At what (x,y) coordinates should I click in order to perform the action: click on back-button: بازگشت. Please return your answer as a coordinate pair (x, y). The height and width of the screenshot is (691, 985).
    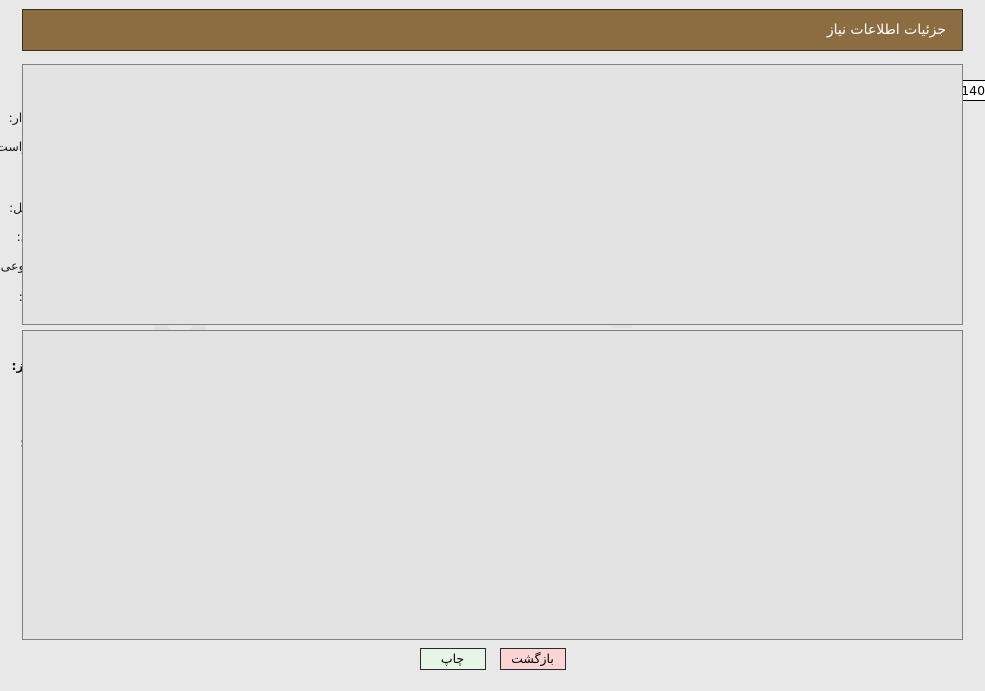
    Looking at the image, I should click on (532, 659).